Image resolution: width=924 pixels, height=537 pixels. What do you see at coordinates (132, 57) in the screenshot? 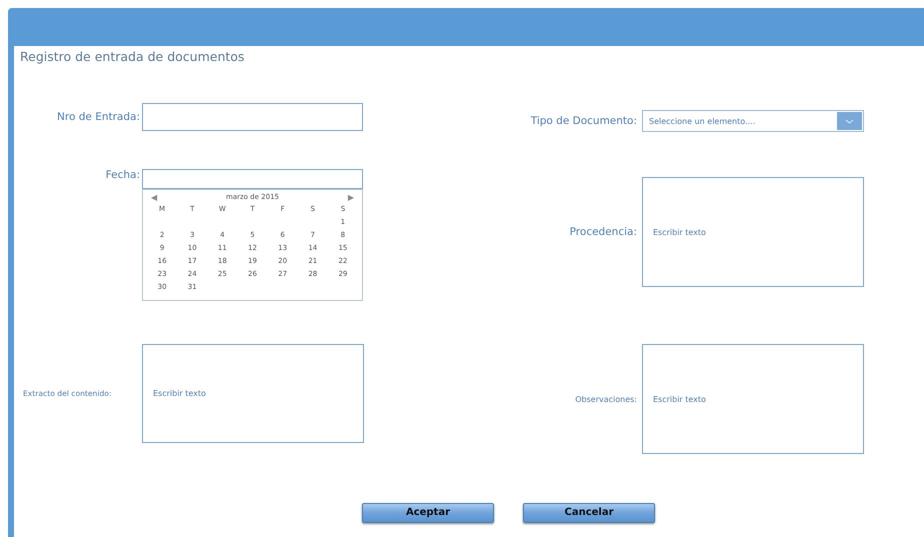
I see `form-title: Registro de entrada de documentos` at bounding box center [132, 57].